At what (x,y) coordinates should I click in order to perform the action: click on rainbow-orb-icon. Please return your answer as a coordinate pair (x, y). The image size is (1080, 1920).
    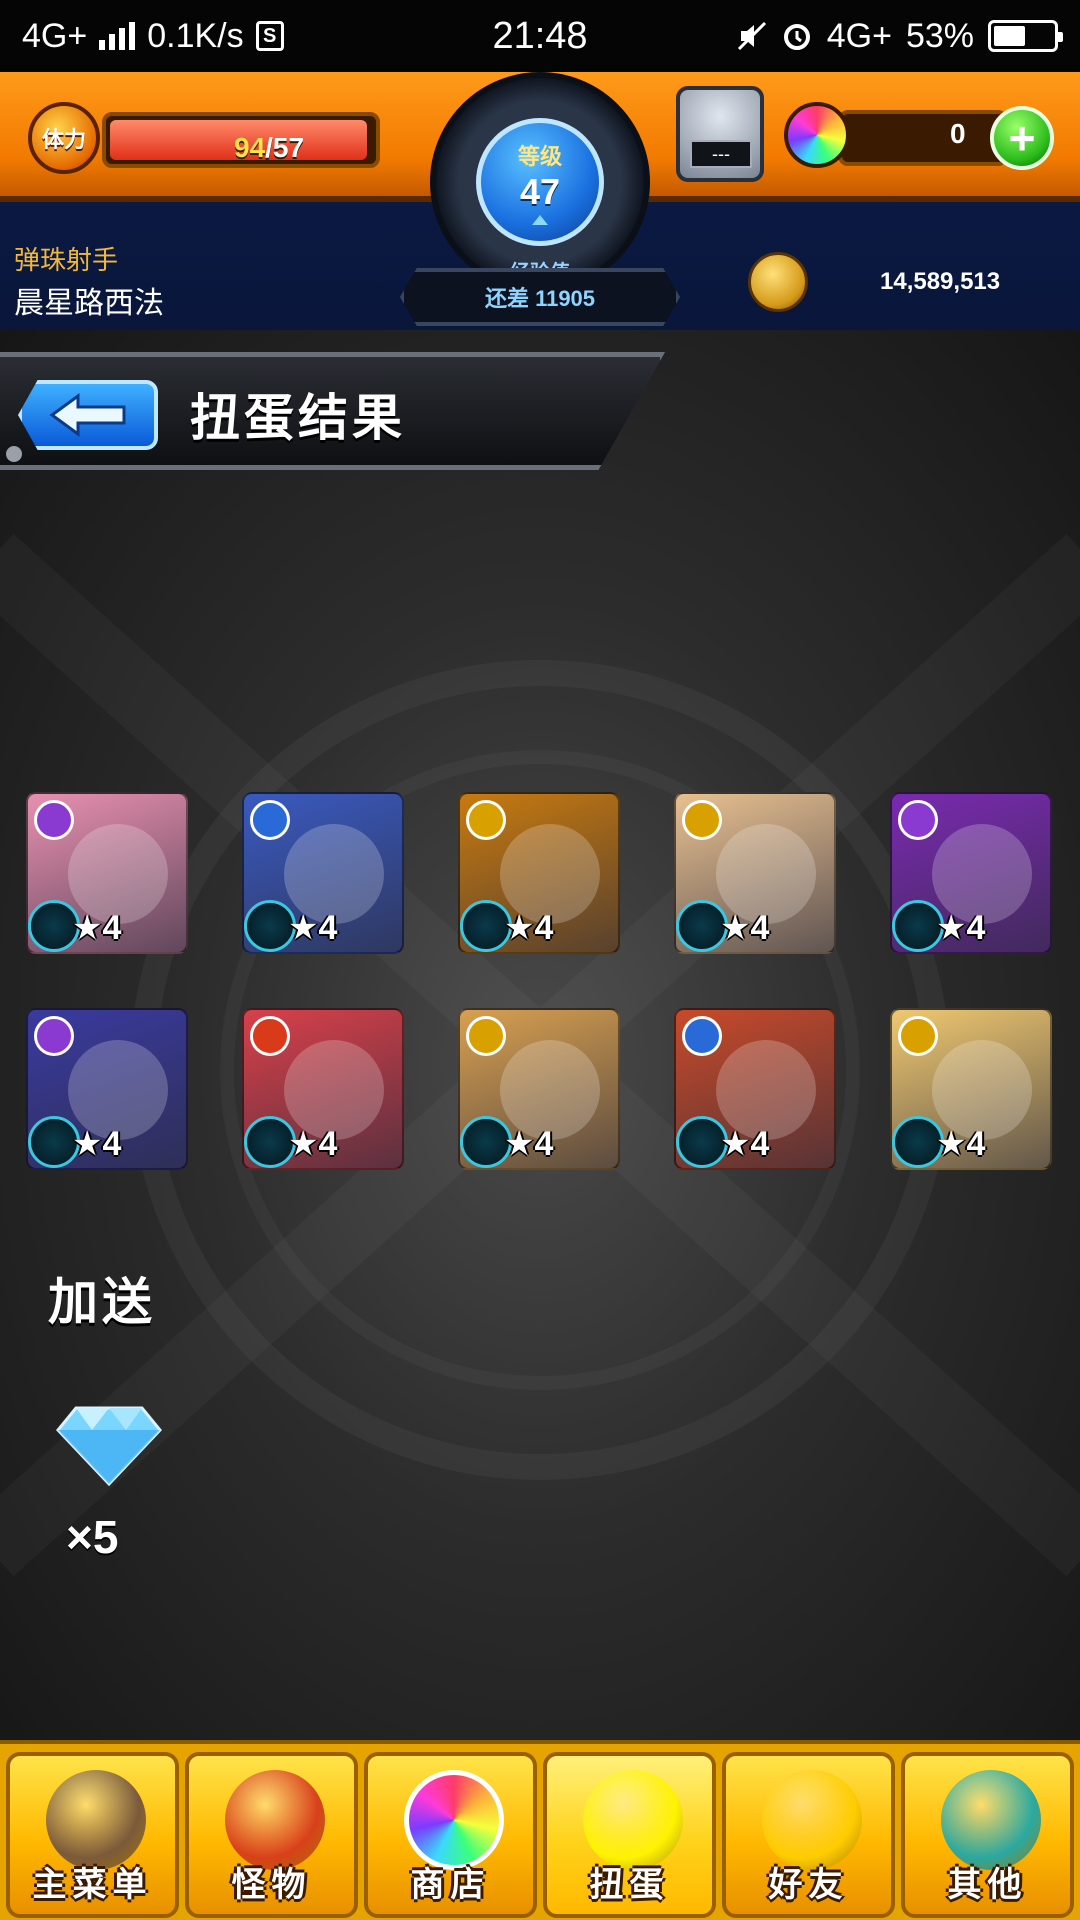
    Looking at the image, I should click on (454, 1820).